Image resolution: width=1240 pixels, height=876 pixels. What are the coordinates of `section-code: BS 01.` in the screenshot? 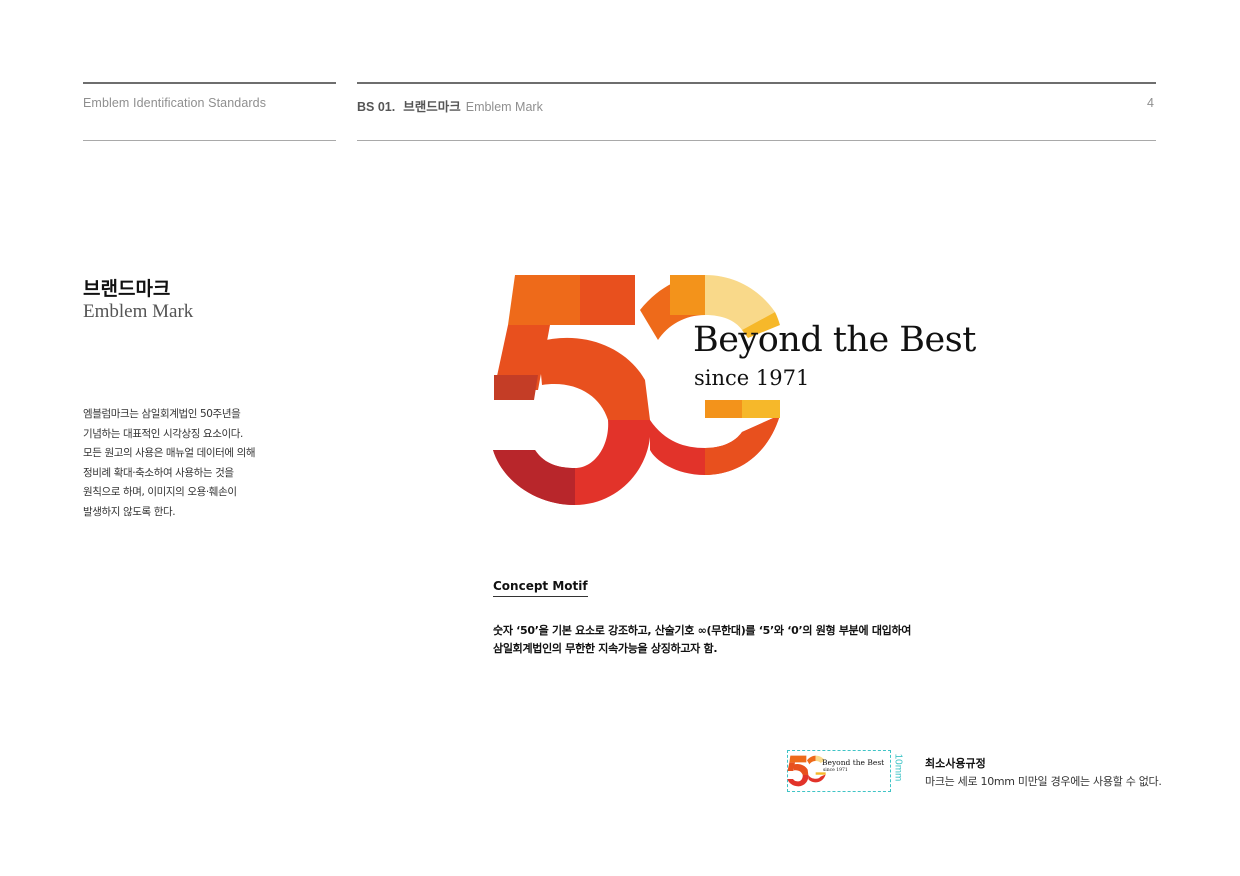 It's located at (376, 107).